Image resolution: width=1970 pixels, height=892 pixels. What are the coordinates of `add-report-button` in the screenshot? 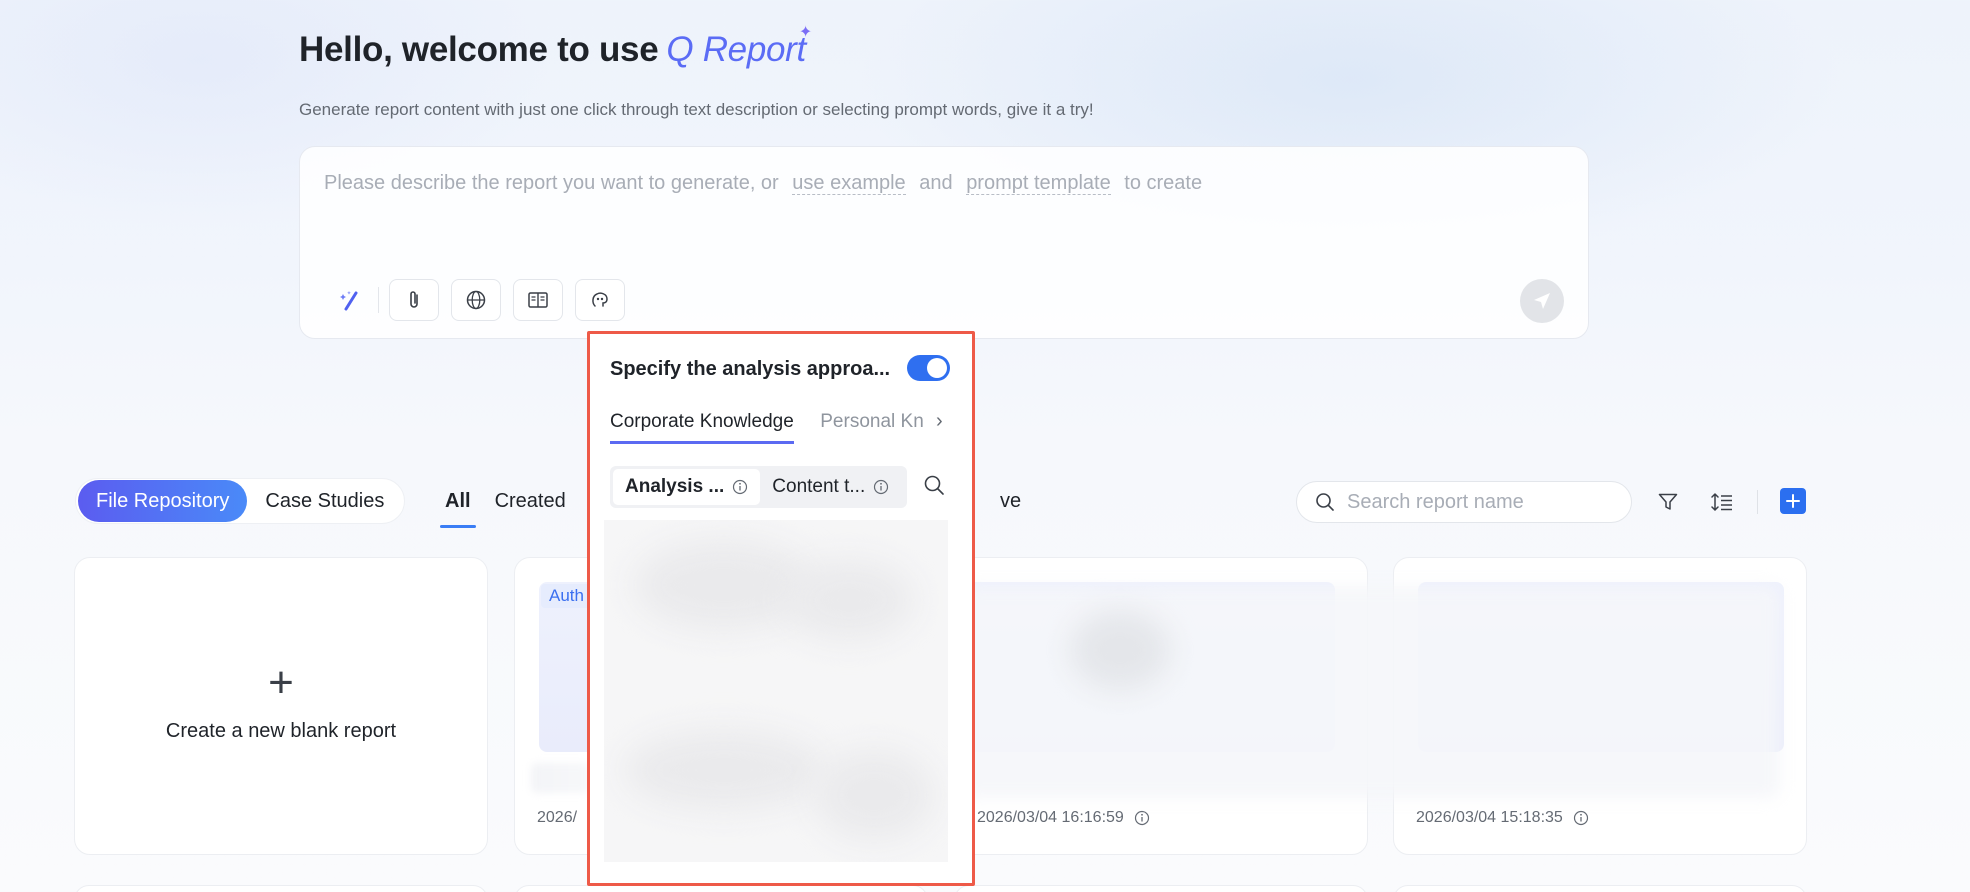 It's located at (1793, 501).